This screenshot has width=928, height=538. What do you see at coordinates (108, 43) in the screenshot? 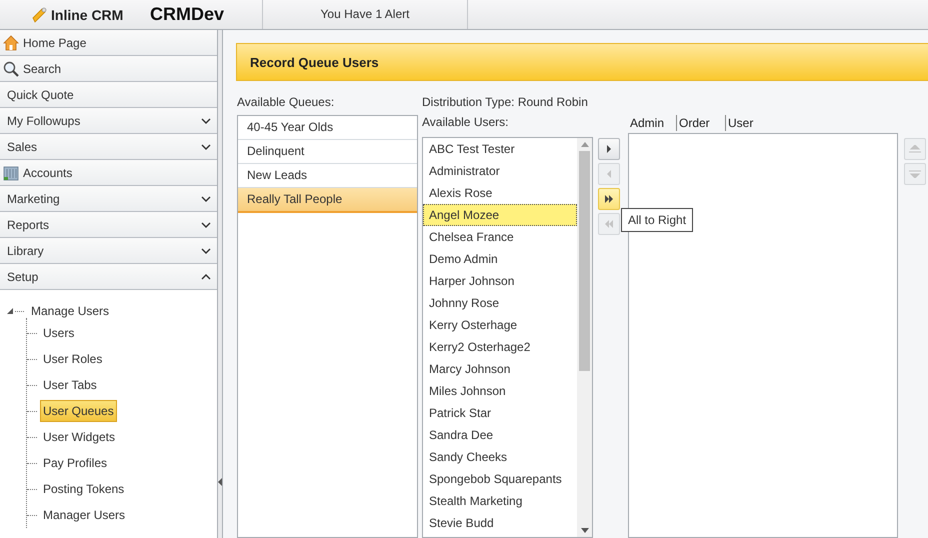
I see `sidebar-item: Home Page` at bounding box center [108, 43].